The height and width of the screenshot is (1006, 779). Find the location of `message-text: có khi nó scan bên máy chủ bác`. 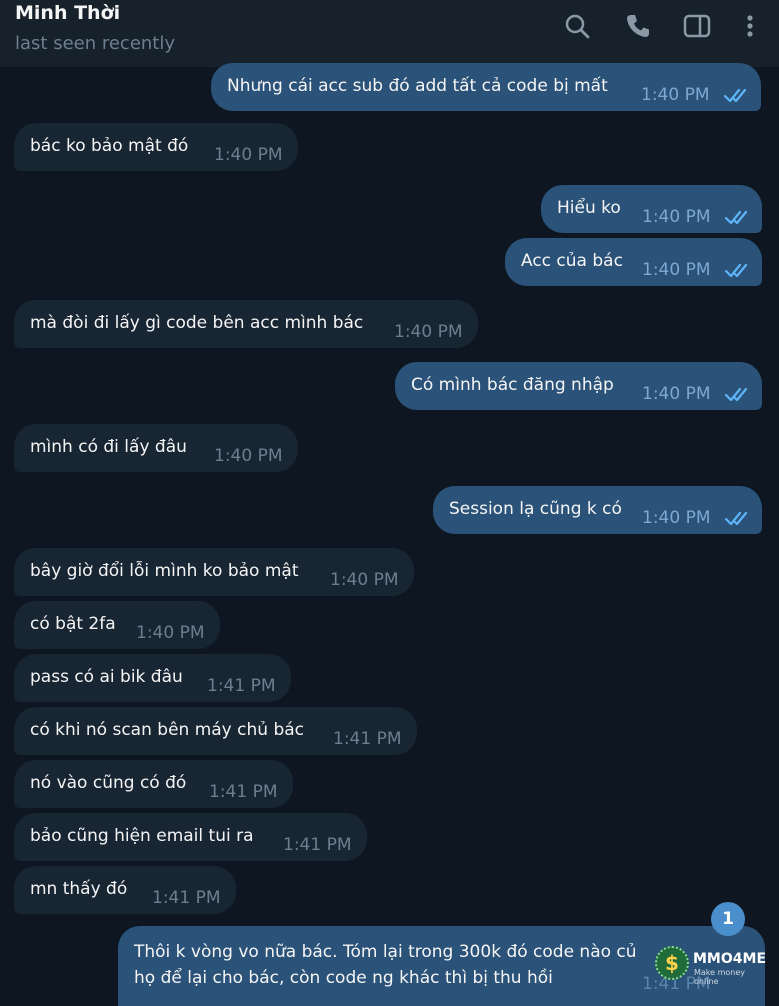

message-text: có khi nó scan bên máy chủ bác is located at coordinates (167, 730).